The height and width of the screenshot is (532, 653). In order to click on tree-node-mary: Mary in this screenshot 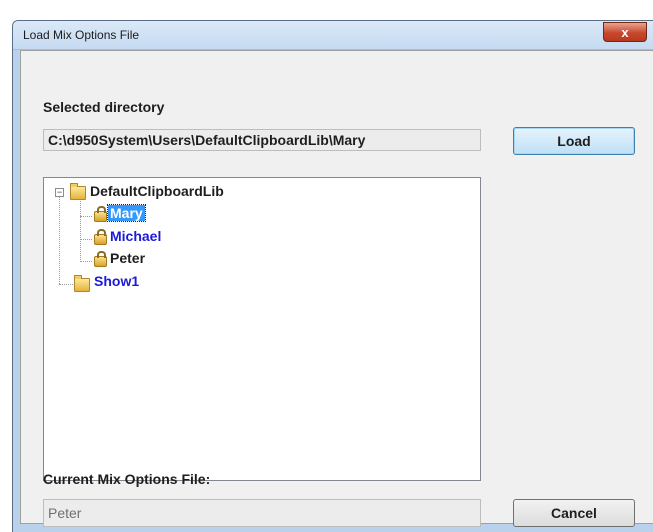, I will do `click(126, 213)`.